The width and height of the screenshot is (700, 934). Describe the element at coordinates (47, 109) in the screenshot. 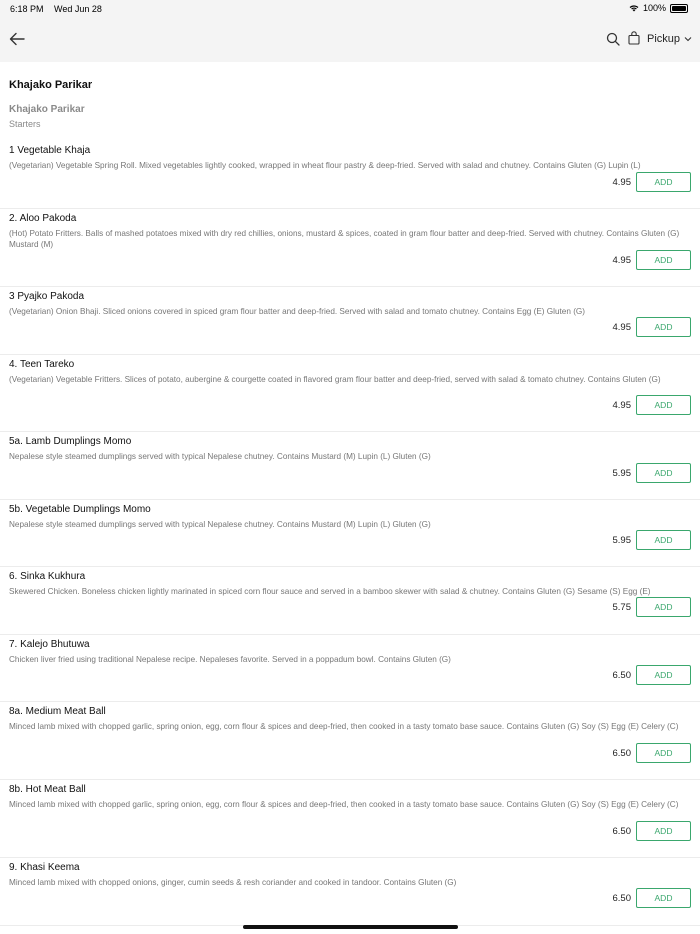

I see `restaurant-name: Khajako Parikar` at that location.